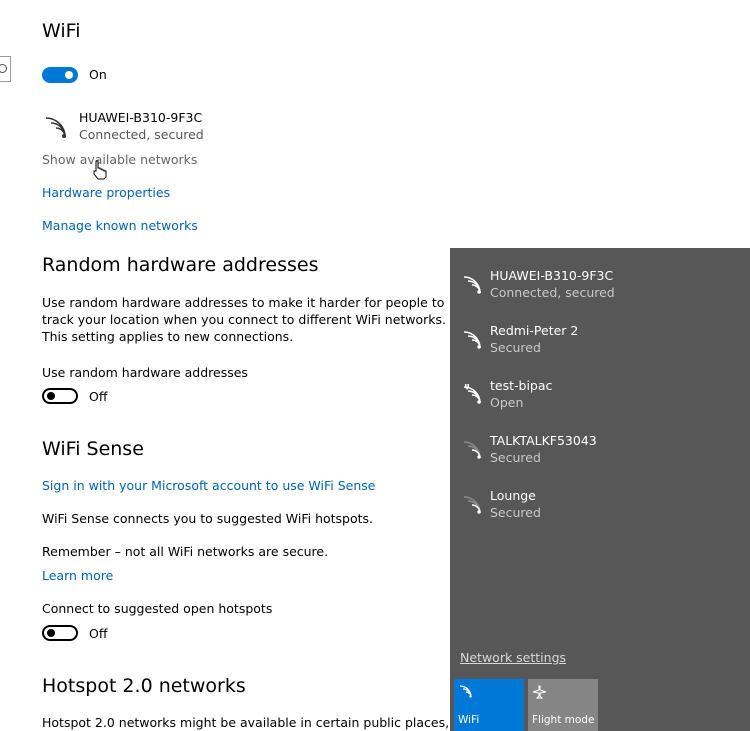 The height and width of the screenshot is (731, 750). What do you see at coordinates (602, 510) in the screenshot?
I see `flyout-network-item: Lounge Secured` at bounding box center [602, 510].